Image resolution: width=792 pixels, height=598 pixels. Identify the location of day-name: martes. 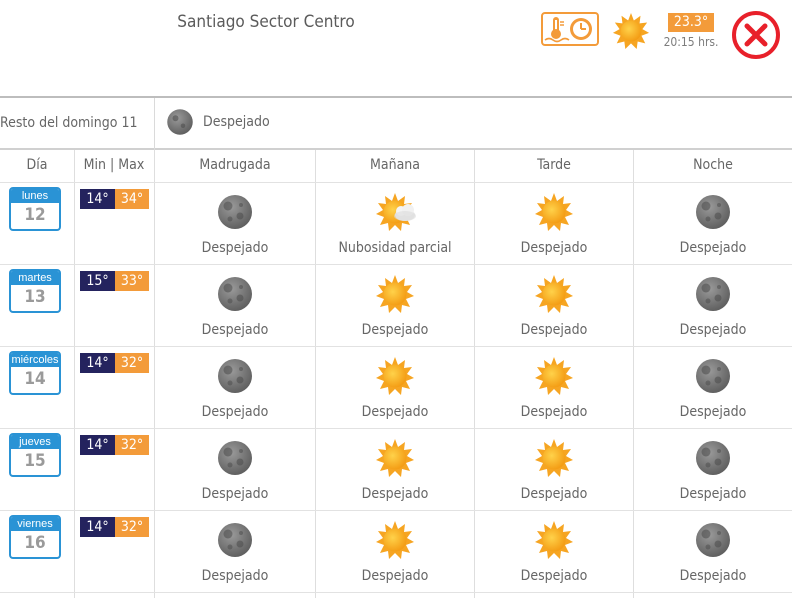
(35, 278).